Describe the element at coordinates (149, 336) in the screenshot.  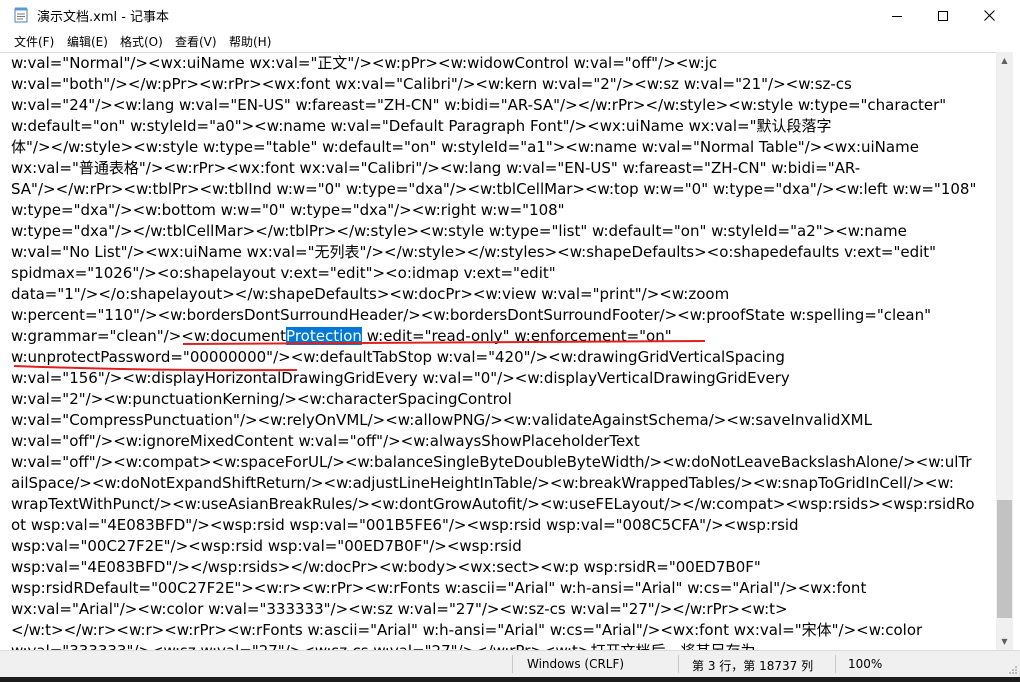
I see `text-segment: w:grammar="clean"/><w:document` at that location.